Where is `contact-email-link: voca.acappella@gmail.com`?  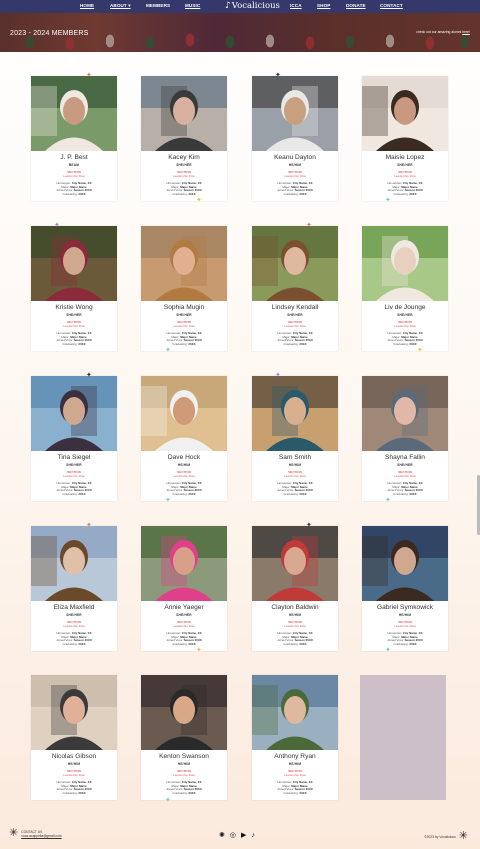
contact-email-link: voca.acappella@gmail.com is located at coordinates (41, 836).